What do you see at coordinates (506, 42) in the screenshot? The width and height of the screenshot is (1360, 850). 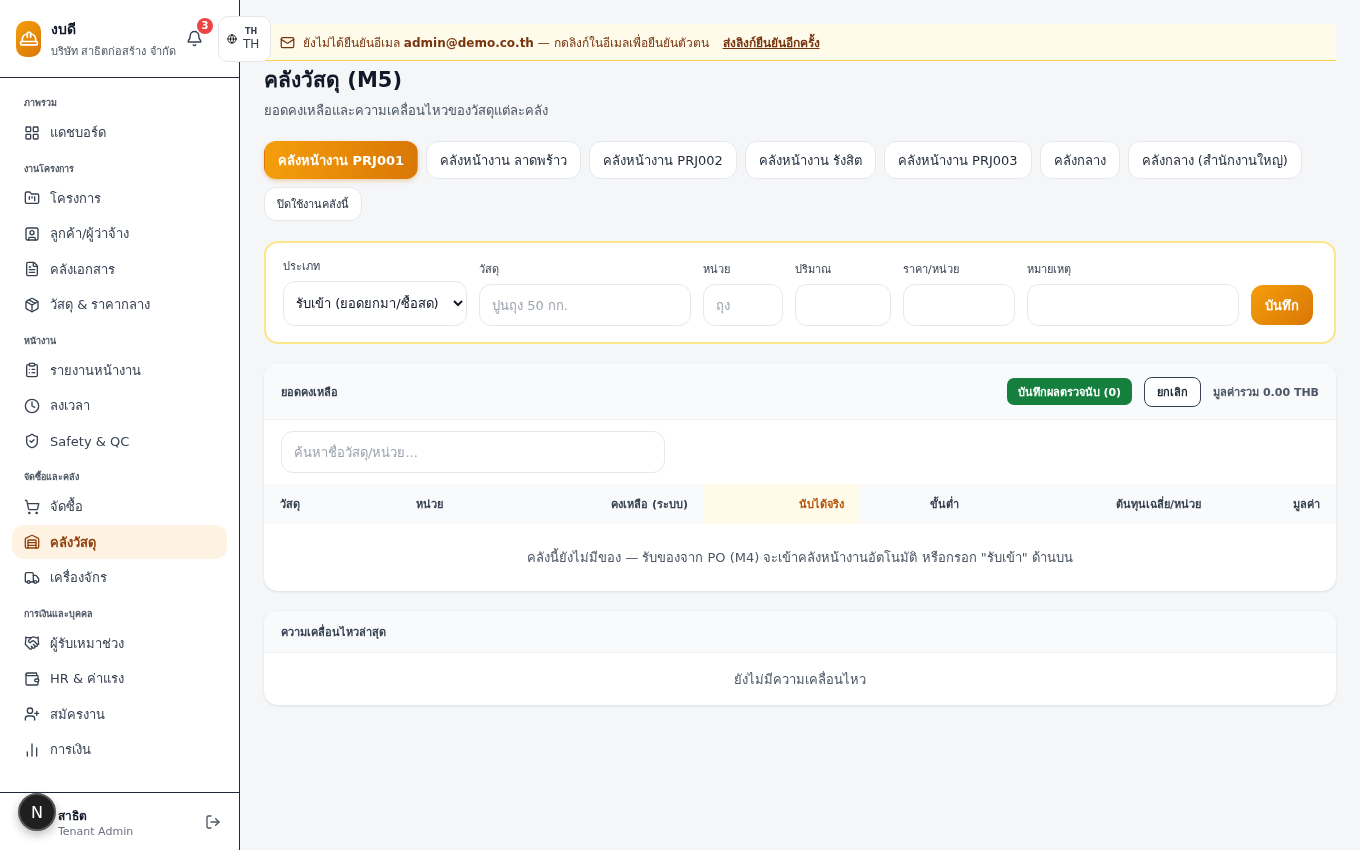 I see `banner-message: ยังไม่ได้ยืนยันอีเมล admin@demo.co.th — กดลิงก์ในอีเมลเพื่อยืนยันตัวตน` at bounding box center [506, 42].